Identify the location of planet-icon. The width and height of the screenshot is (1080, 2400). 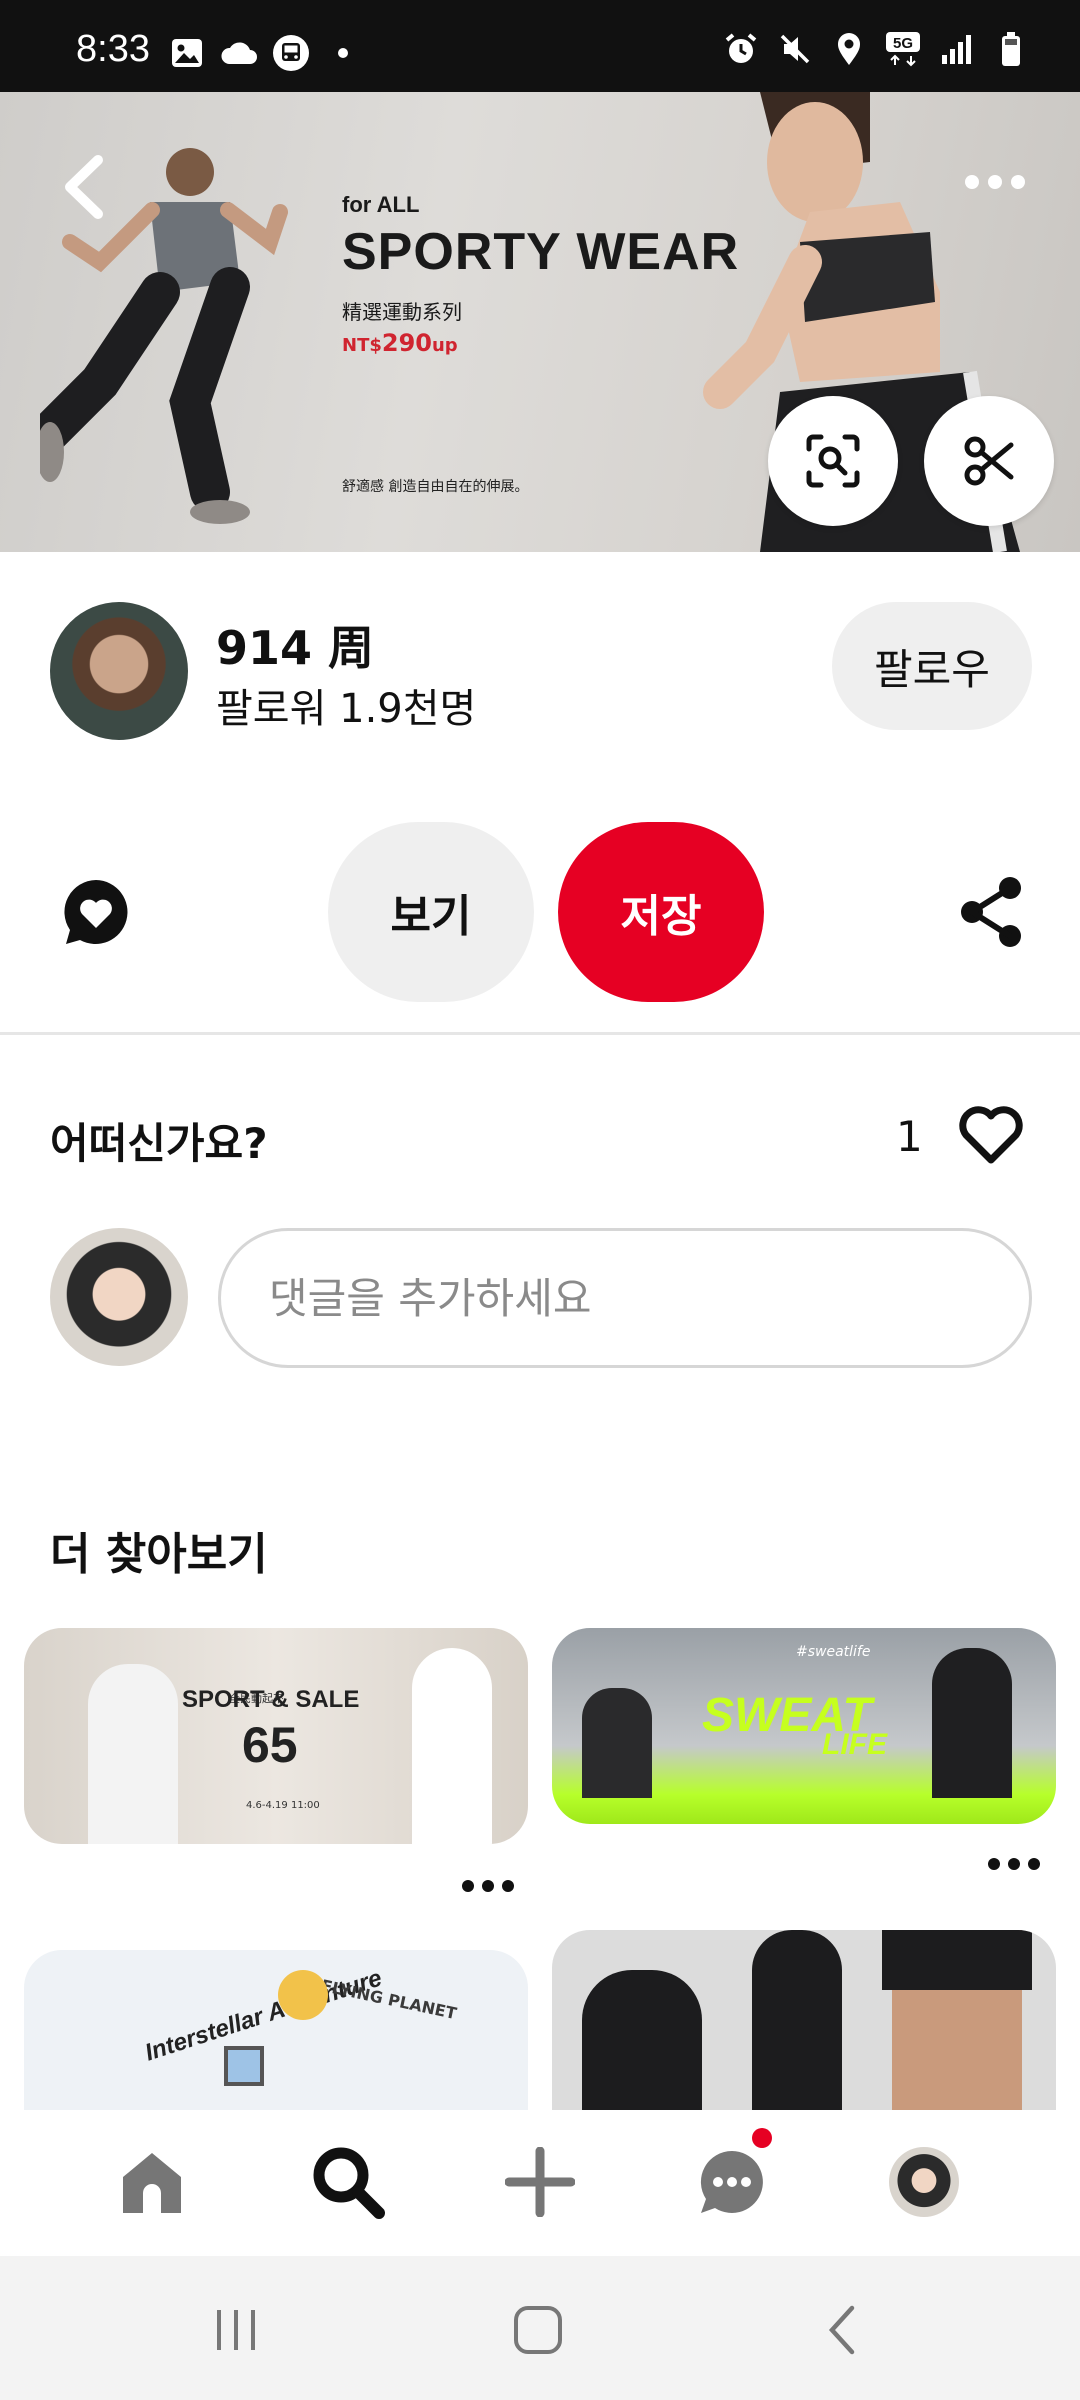
(303, 1995).